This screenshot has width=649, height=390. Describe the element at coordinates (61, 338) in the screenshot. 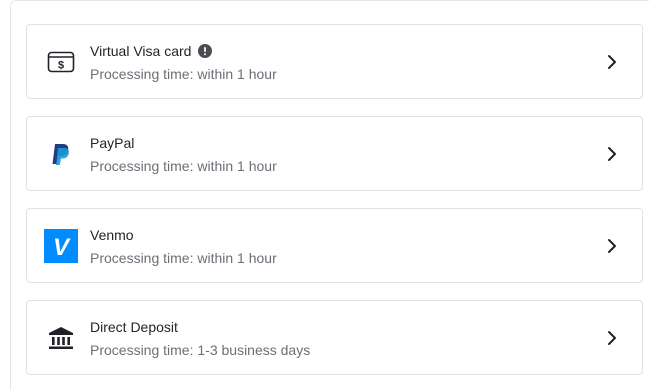

I see `bank-icon` at that location.